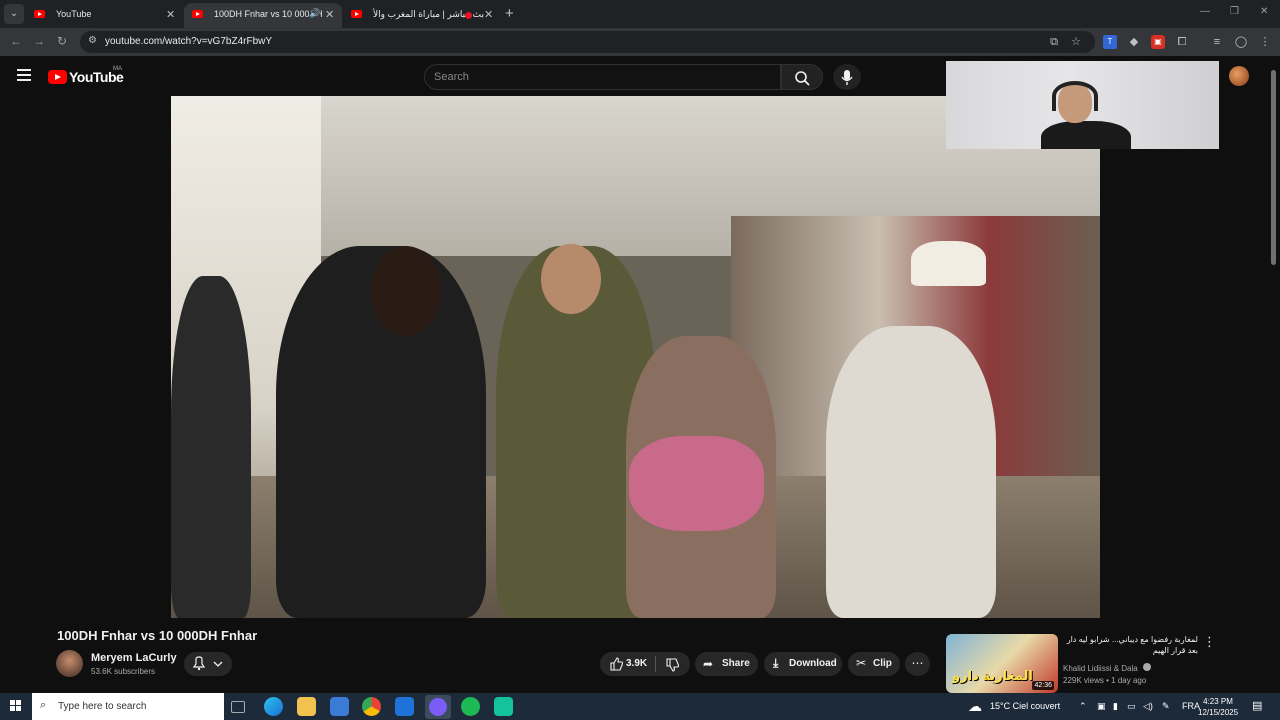 Image resolution: width=1280 pixels, height=720 pixels. Describe the element at coordinates (24, 75) in the screenshot. I see `menu-icon` at that location.